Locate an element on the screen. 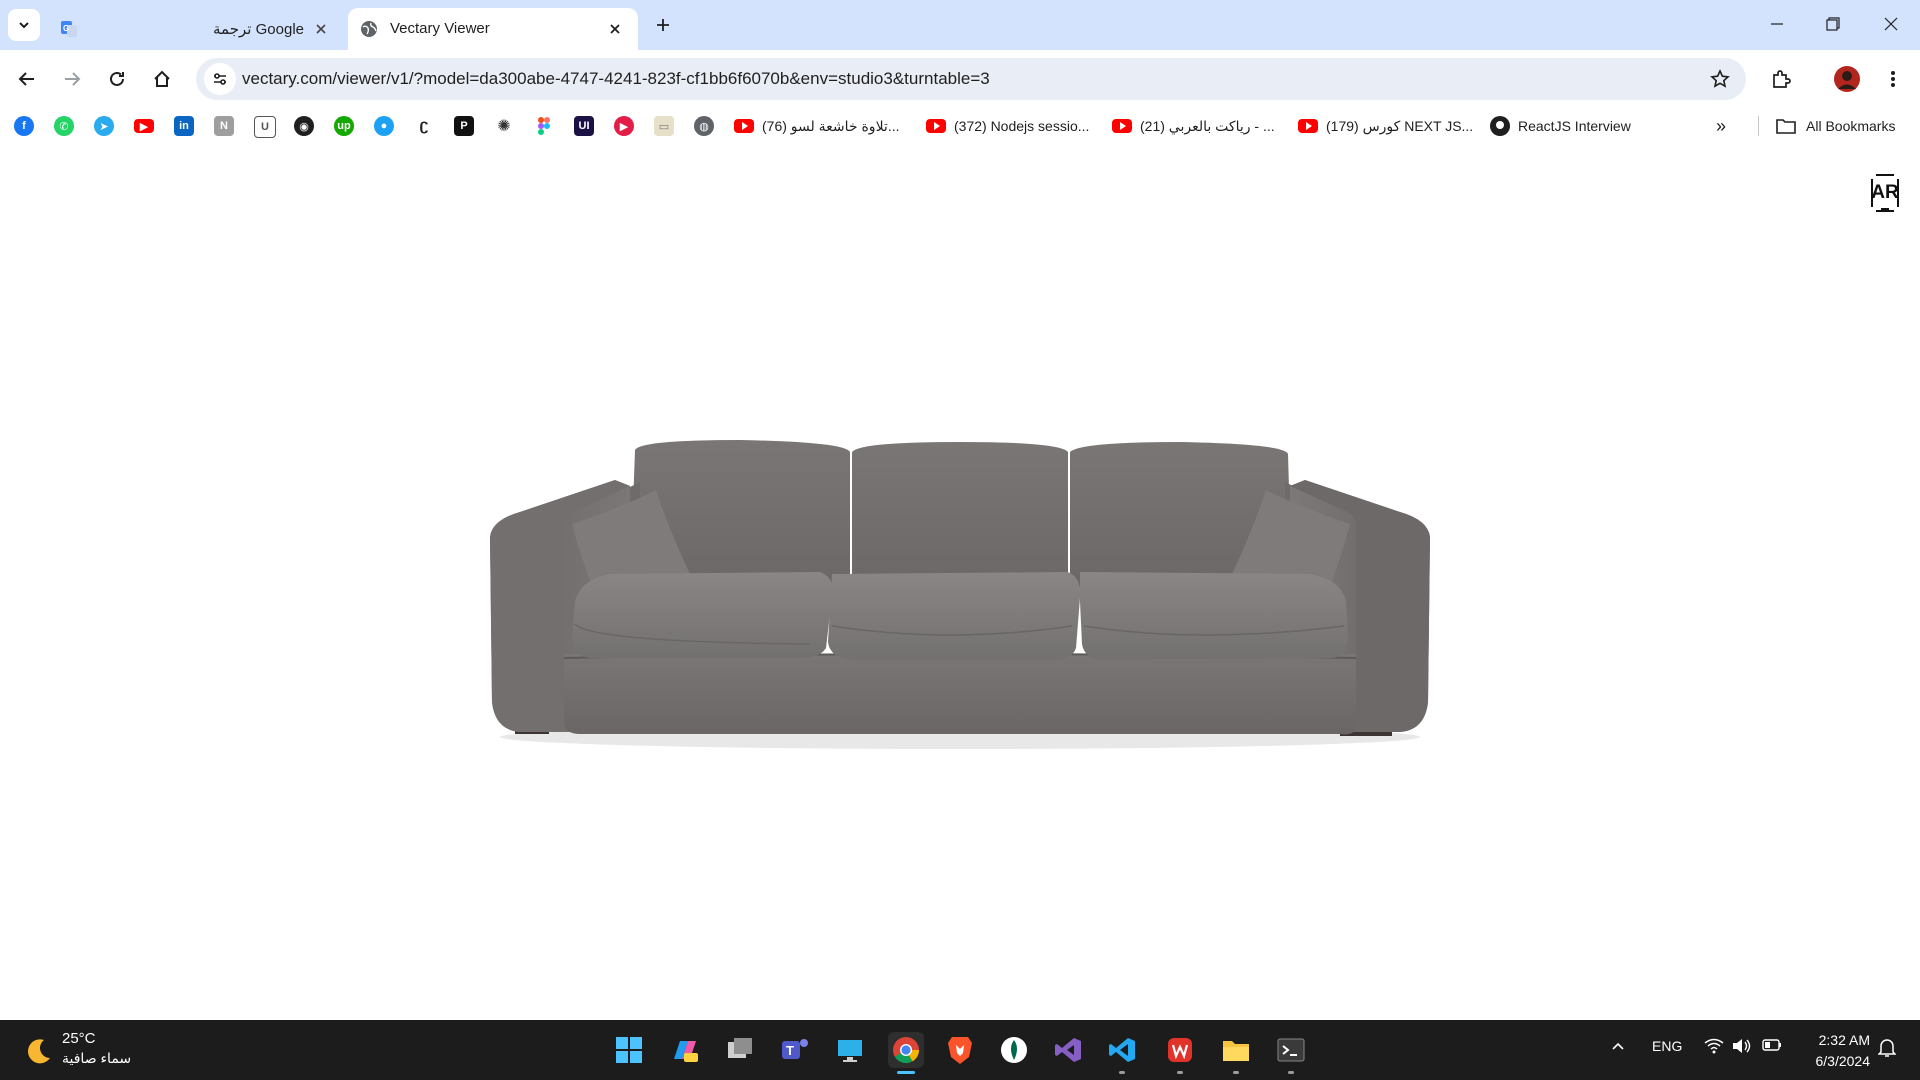 The height and width of the screenshot is (1080, 1920). uiverse-icon: UI is located at coordinates (584, 126).